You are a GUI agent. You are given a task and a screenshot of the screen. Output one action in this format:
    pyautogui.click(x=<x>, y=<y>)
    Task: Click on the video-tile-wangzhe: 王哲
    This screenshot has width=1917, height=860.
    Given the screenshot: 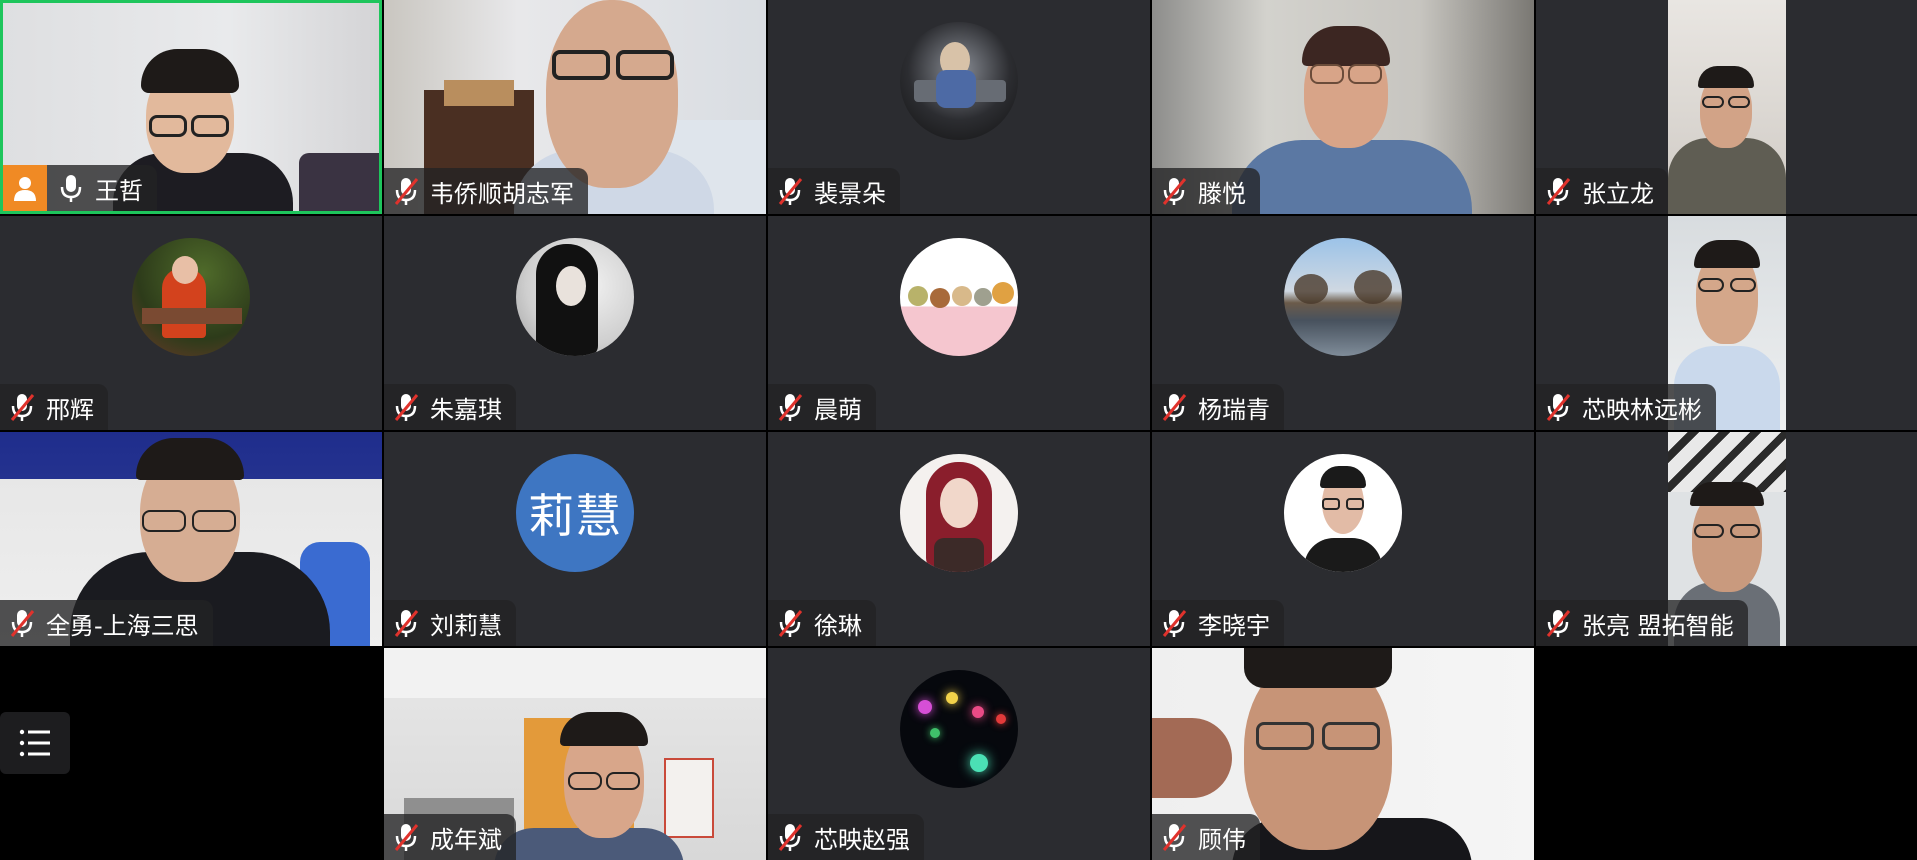 What is the action you would take?
    pyautogui.click(x=191, y=107)
    